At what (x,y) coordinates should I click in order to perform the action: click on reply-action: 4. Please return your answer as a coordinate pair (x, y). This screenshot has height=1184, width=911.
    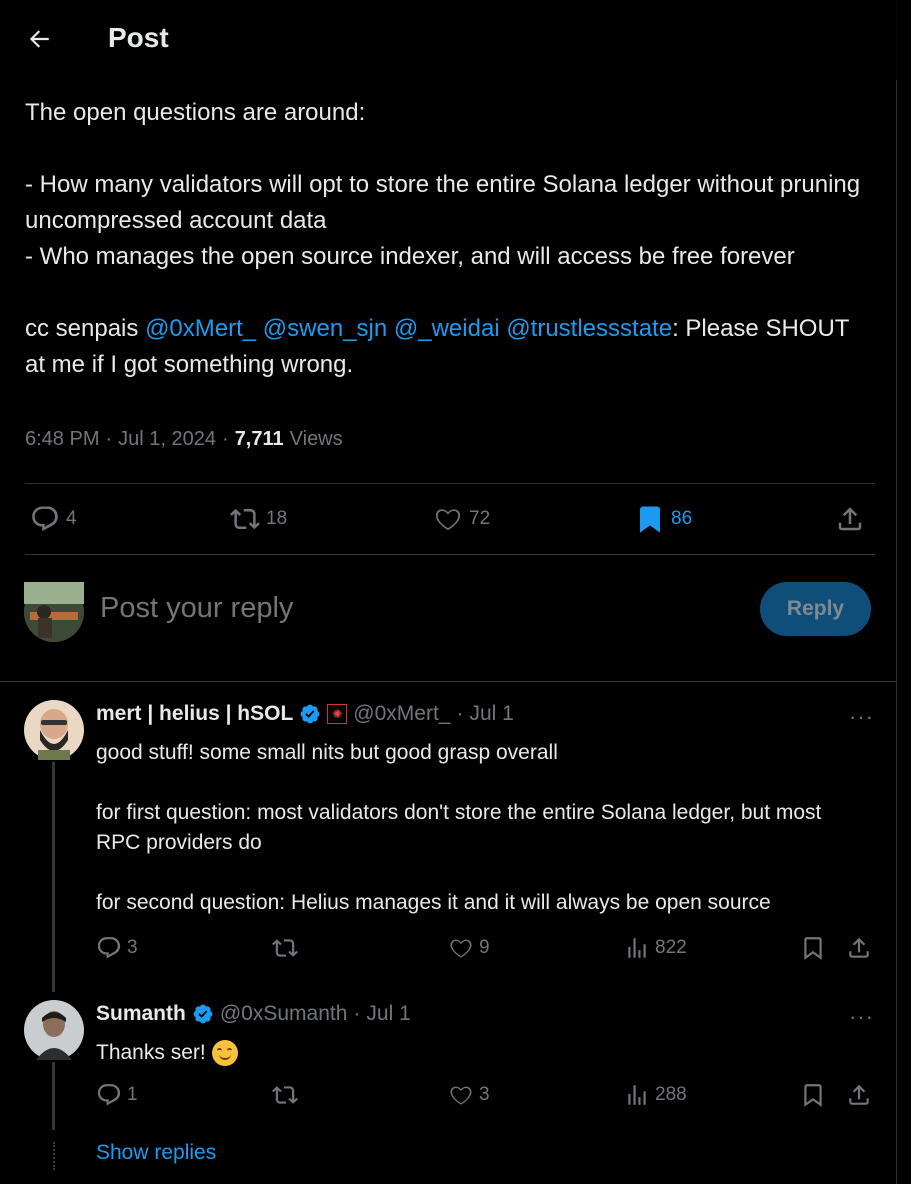
    Looking at the image, I should click on (53, 519).